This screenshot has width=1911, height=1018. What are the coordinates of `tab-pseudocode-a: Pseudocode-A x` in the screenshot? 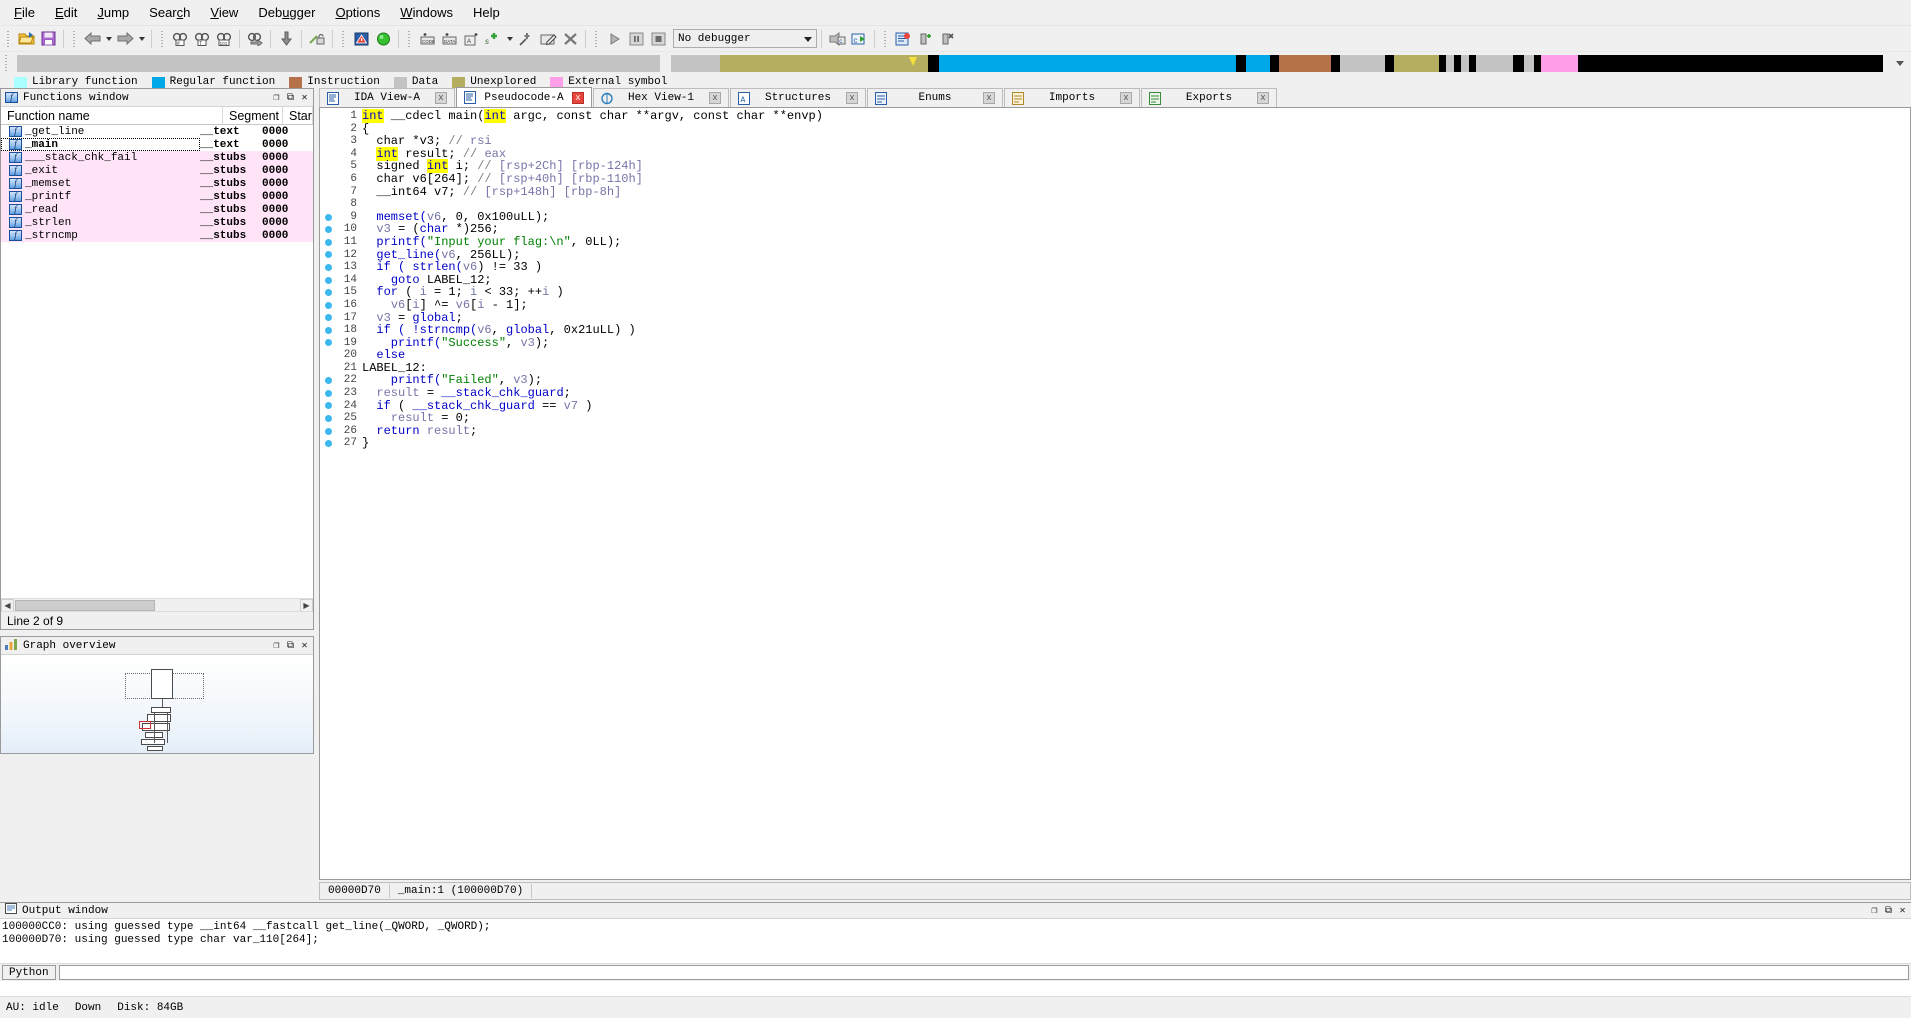 It's located at (524, 97).